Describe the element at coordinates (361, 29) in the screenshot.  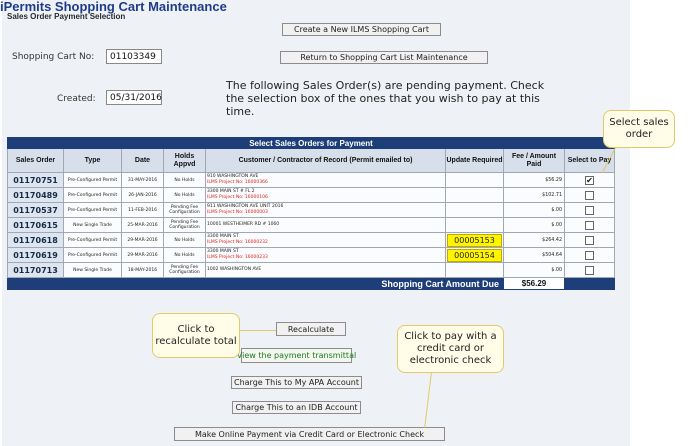
I see `create-cart-button: Create a New ILMS Shopping Cart` at that location.